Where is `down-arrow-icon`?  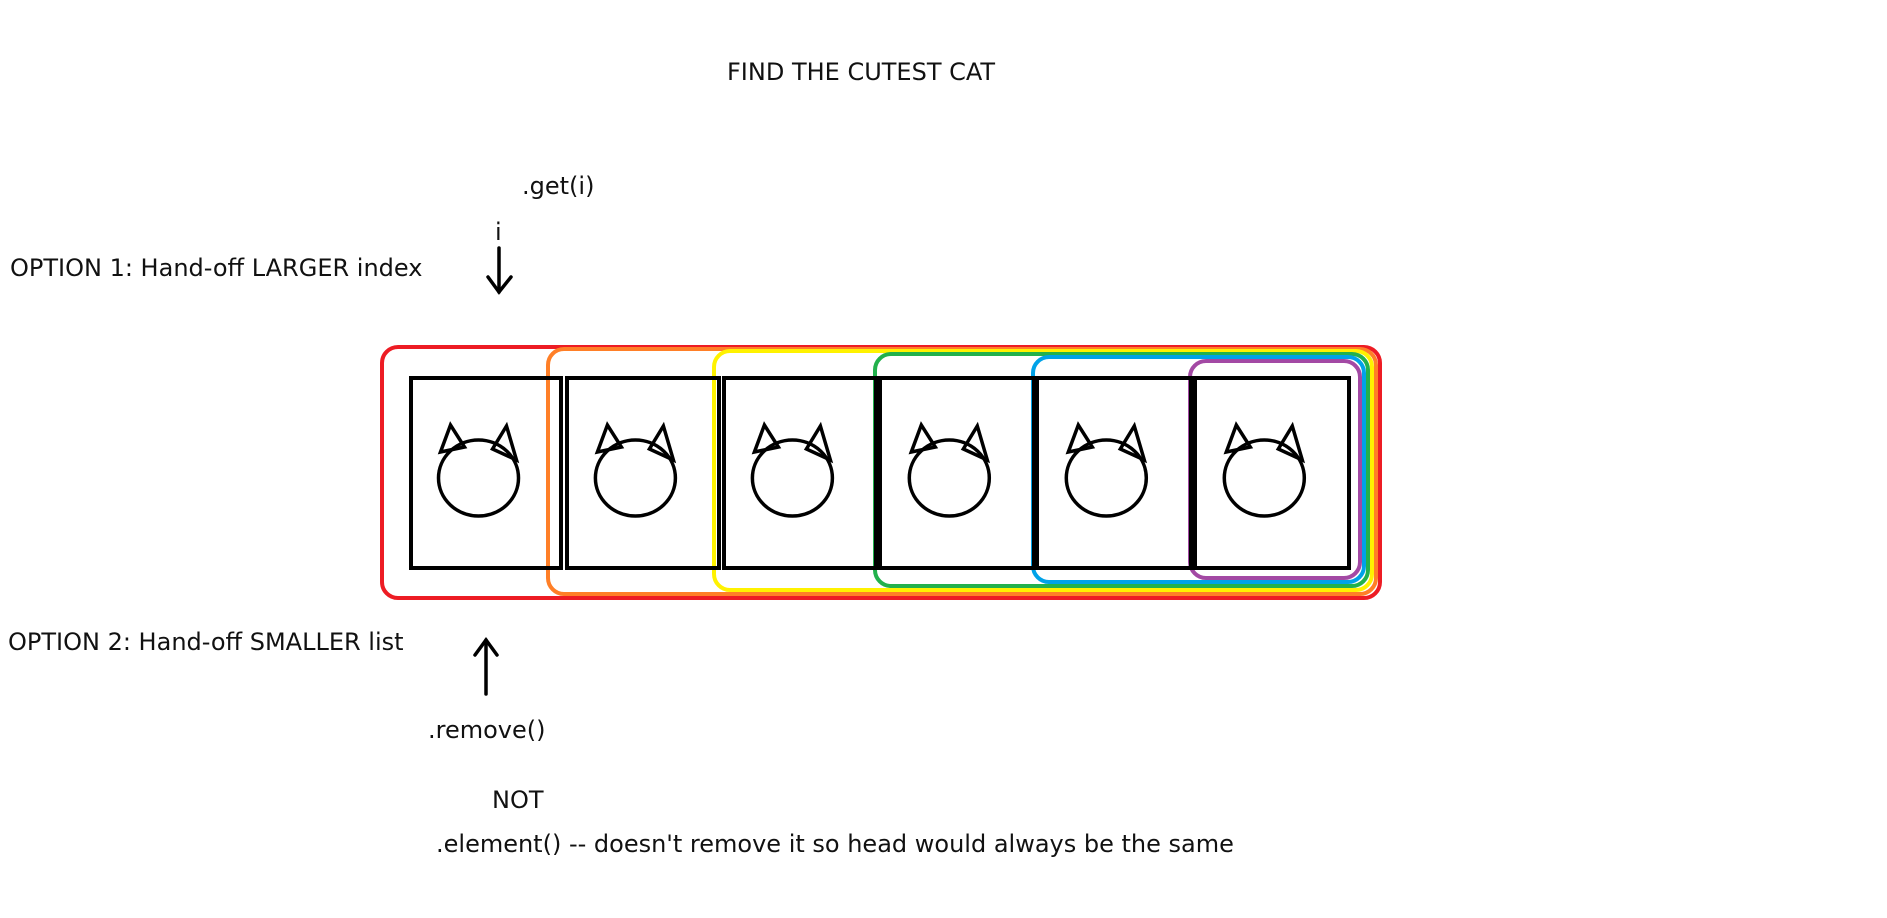 down-arrow-icon is located at coordinates (499, 270).